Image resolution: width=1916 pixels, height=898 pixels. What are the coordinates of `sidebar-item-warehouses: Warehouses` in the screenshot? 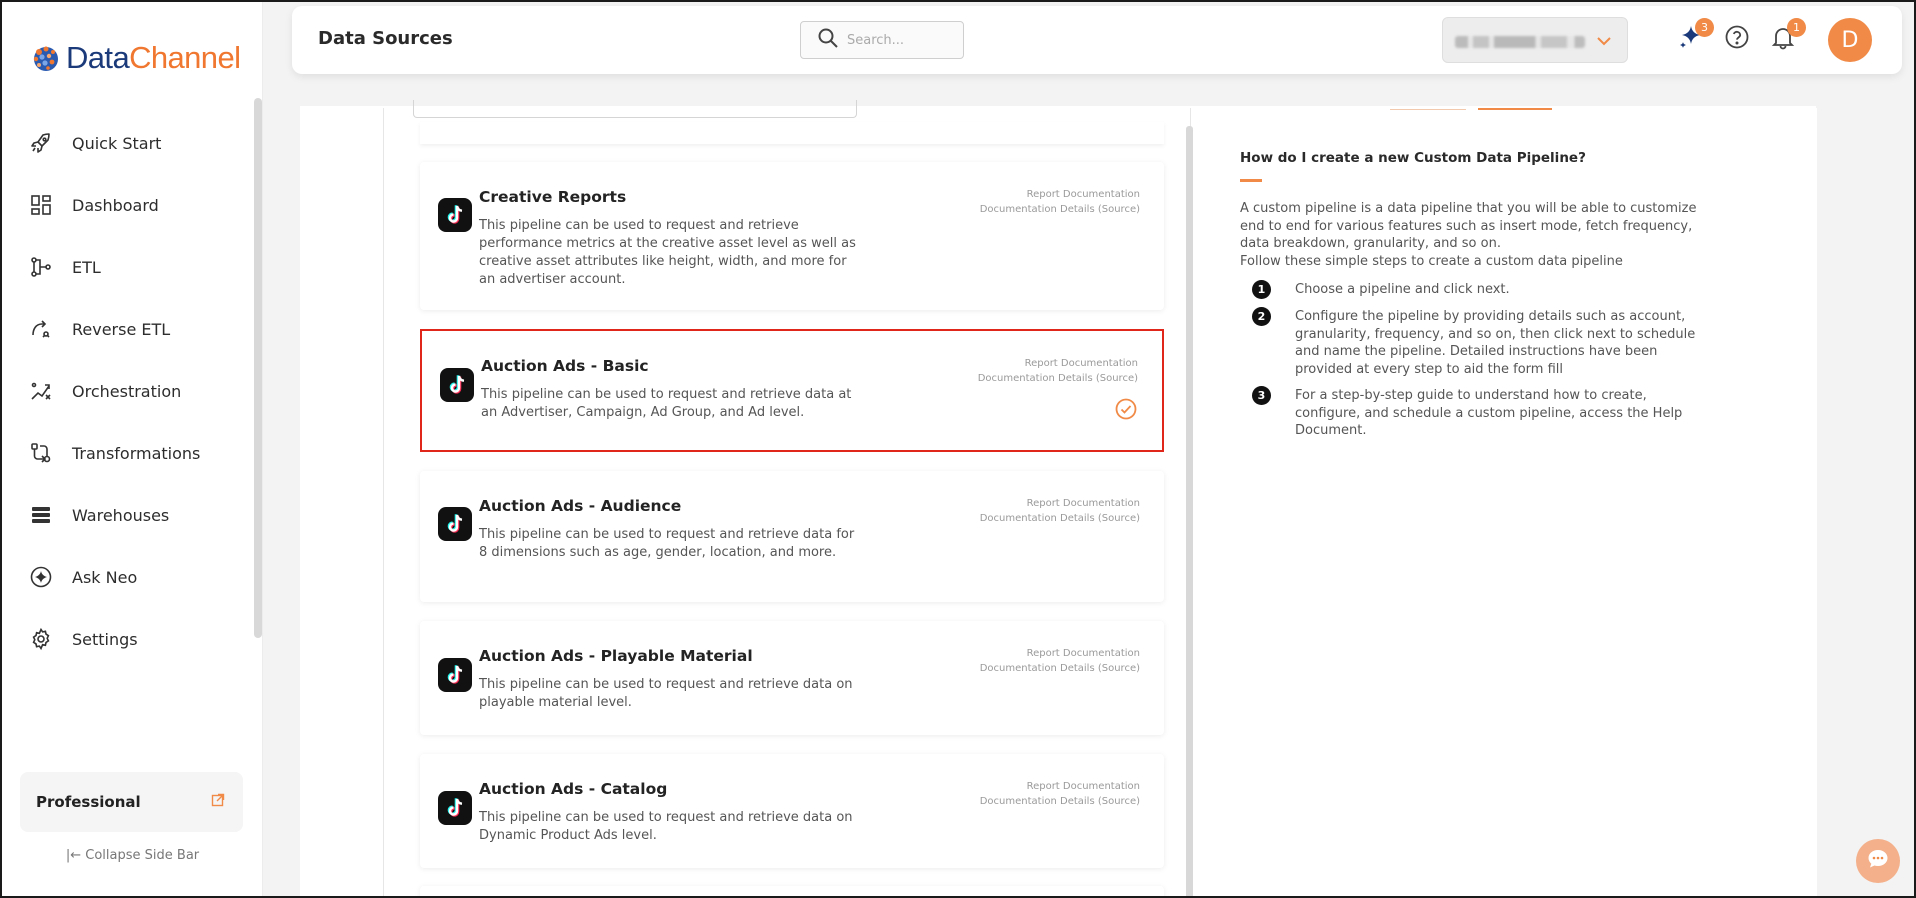 It's located at (129, 515).